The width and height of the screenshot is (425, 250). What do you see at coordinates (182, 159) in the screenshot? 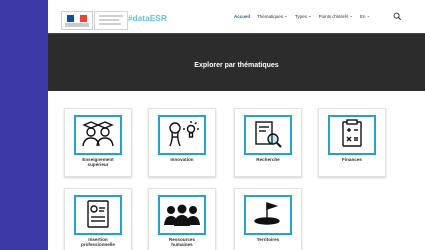
I see `card-label: Innovation` at bounding box center [182, 159].